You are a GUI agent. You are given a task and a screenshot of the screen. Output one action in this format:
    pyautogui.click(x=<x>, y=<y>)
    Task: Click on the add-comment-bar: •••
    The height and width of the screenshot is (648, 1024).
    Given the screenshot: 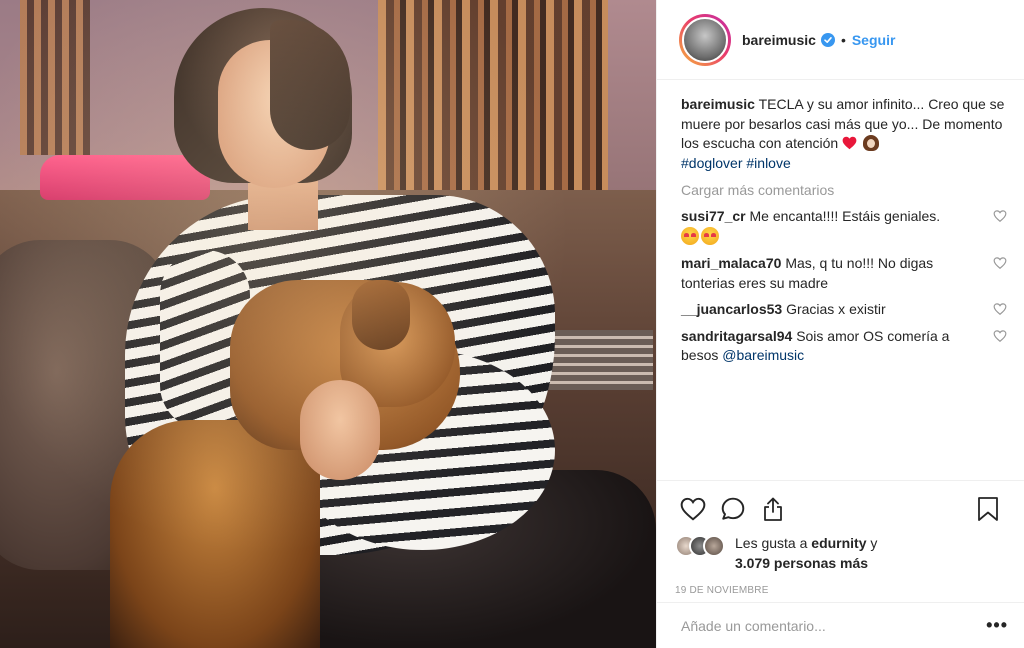 What is the action you would take?
    pyautogui.click(x=840, y=625)
    